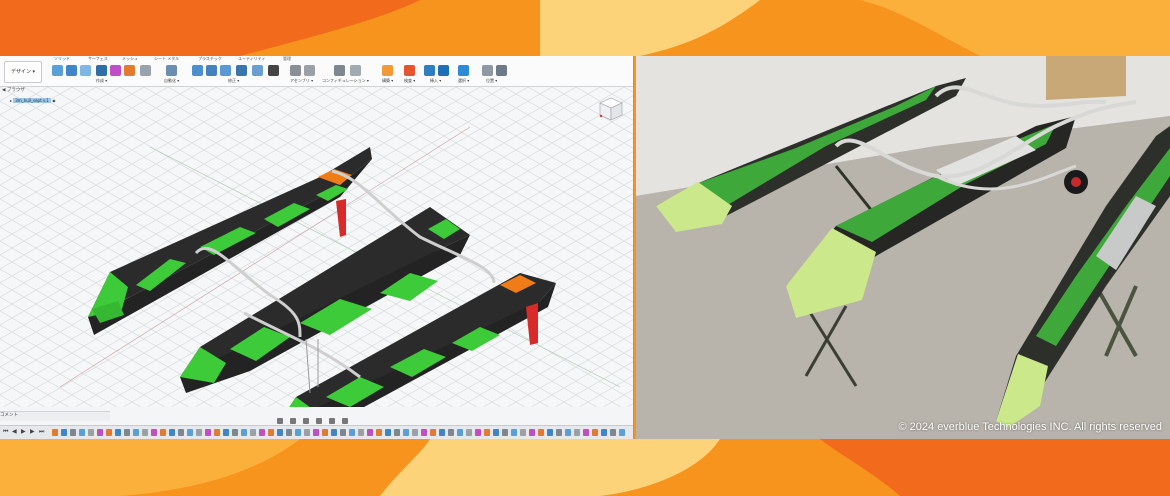  Describe the element at coordinates (241, 70) in the screenshot. I see `press-pull-icon` at that location.